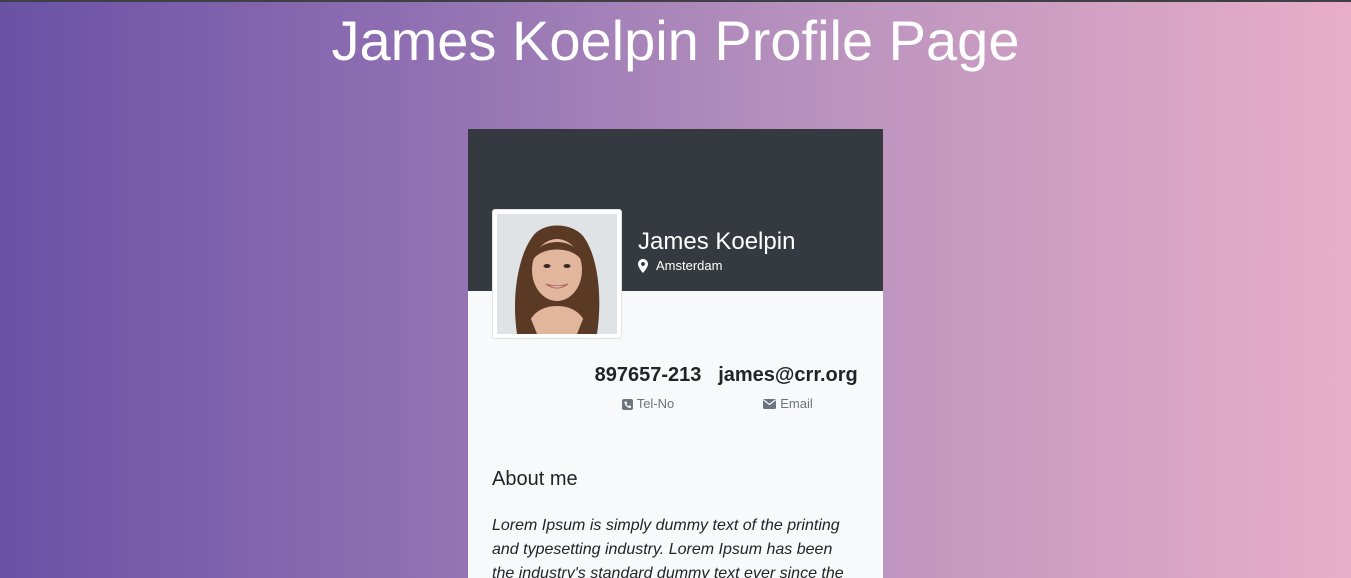  Describe the element at coordinates (648, 375) in the screenshot. I see `phone-value: 897657-213` at that location.